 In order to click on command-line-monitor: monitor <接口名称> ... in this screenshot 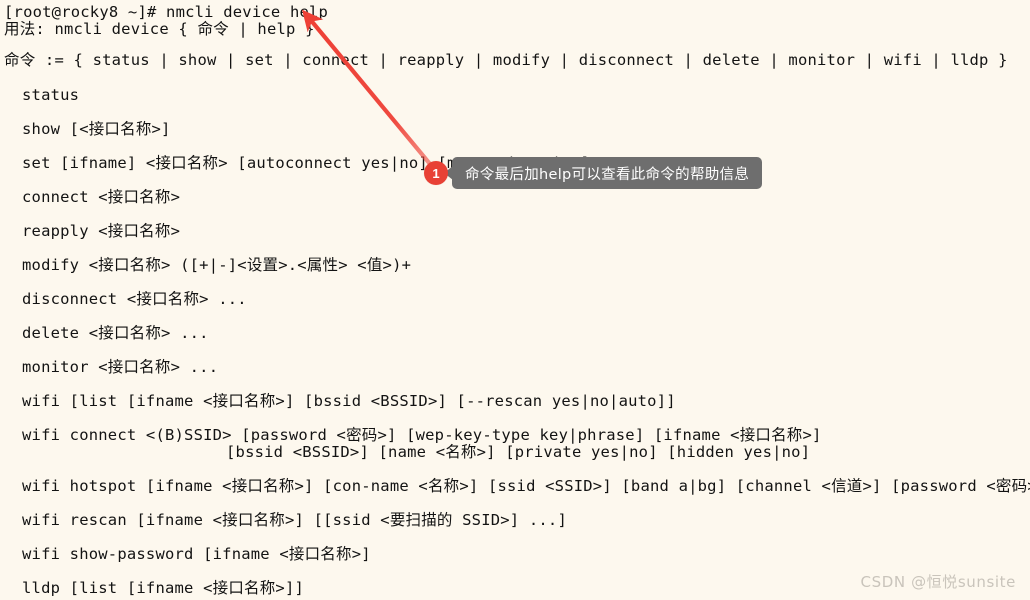, I will do `click(120, 367)`.